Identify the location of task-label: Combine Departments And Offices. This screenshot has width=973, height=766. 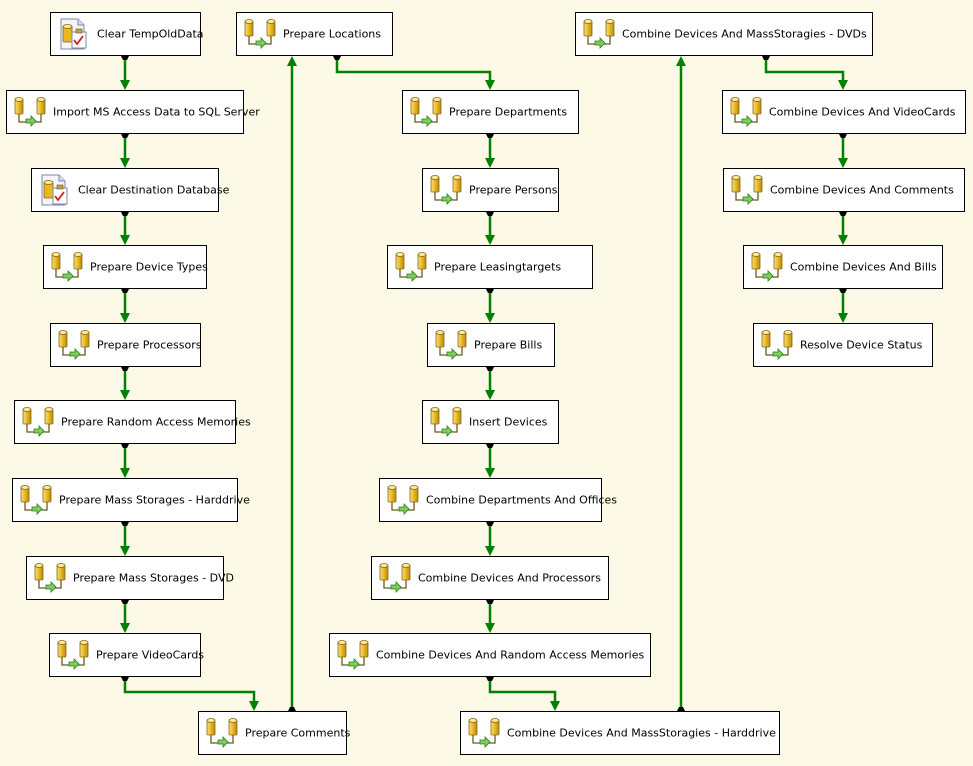
(522, 500).